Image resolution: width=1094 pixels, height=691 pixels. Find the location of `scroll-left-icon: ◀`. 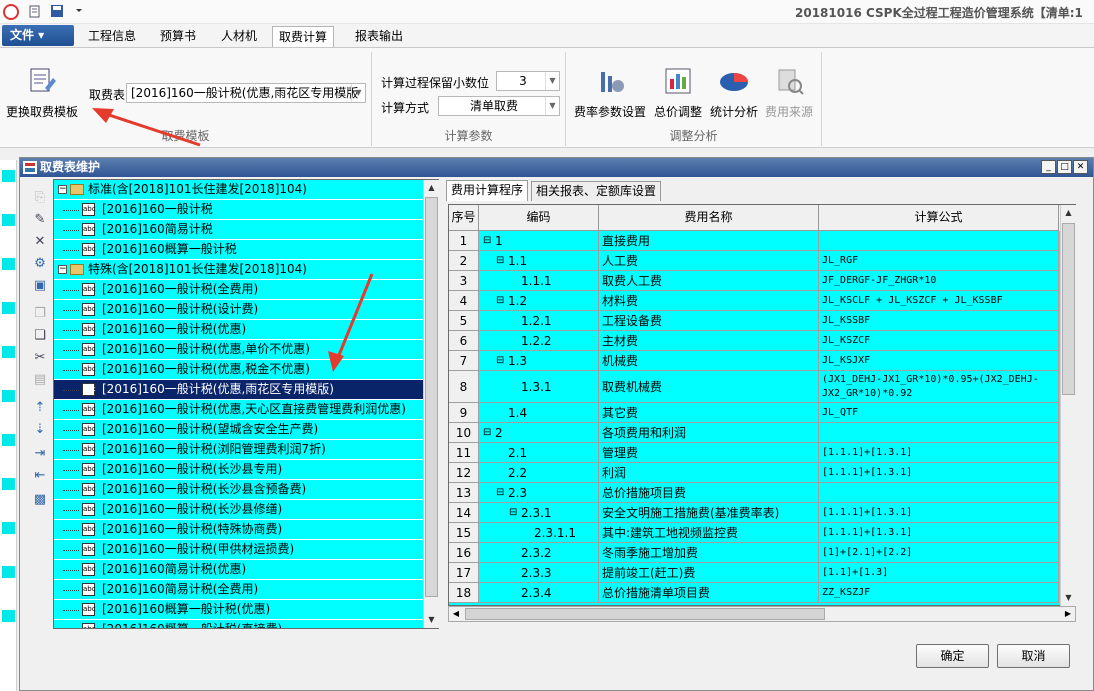

scroll-left-icon: ◀ is located at coordinates (456, 614).